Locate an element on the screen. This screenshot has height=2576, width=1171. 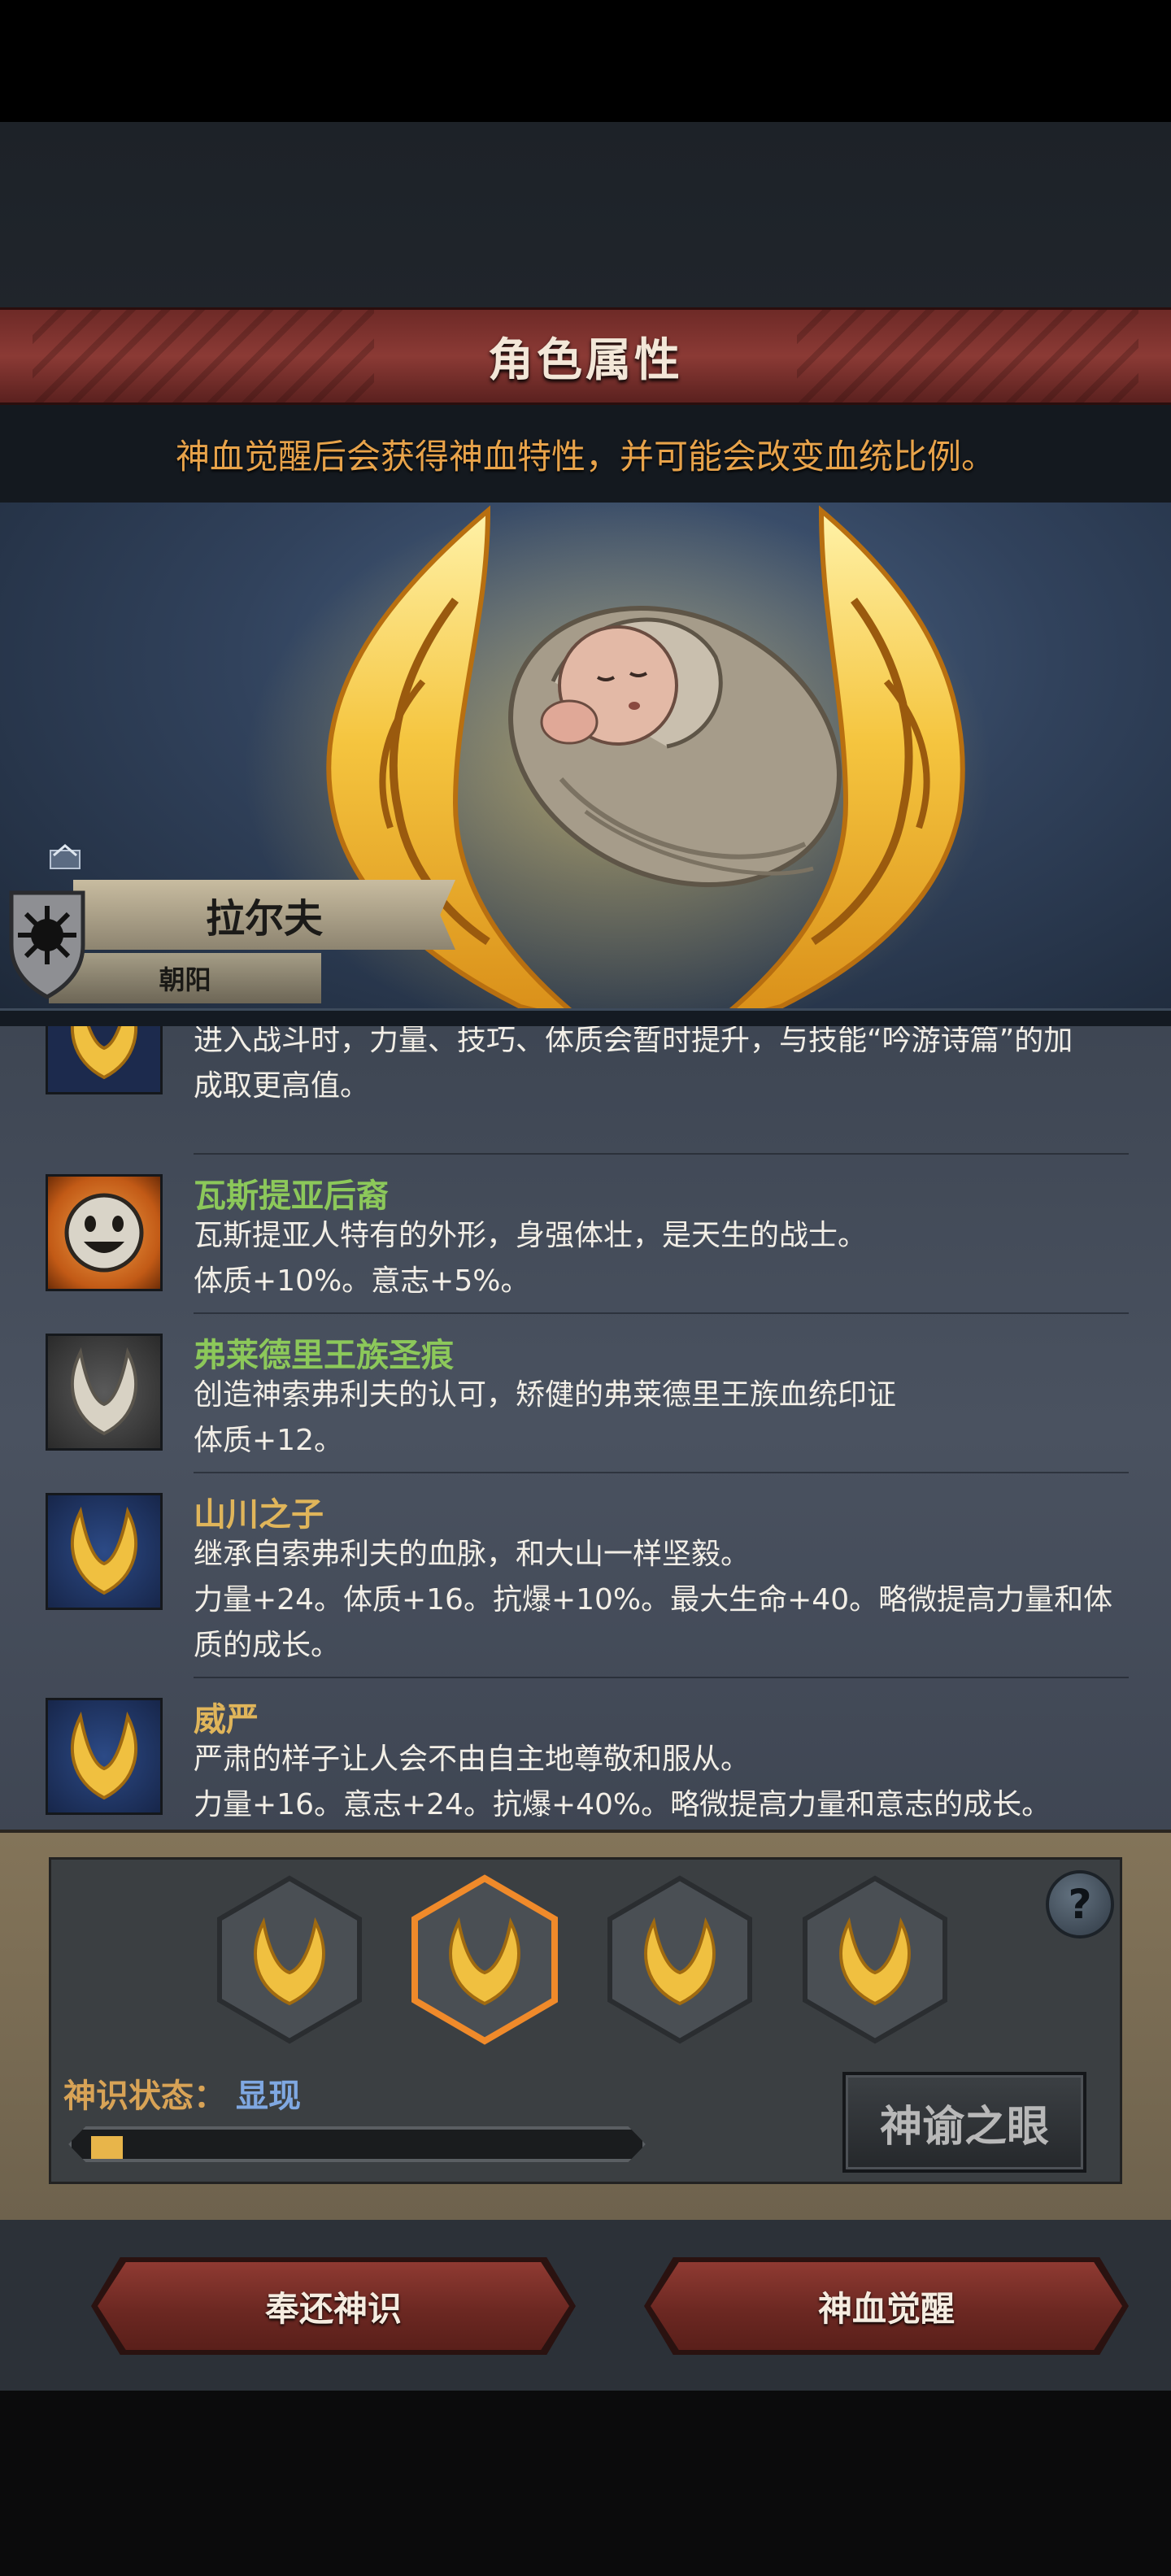
character-epithet-plate: 朝阳 is located at coordinates (185, 978).